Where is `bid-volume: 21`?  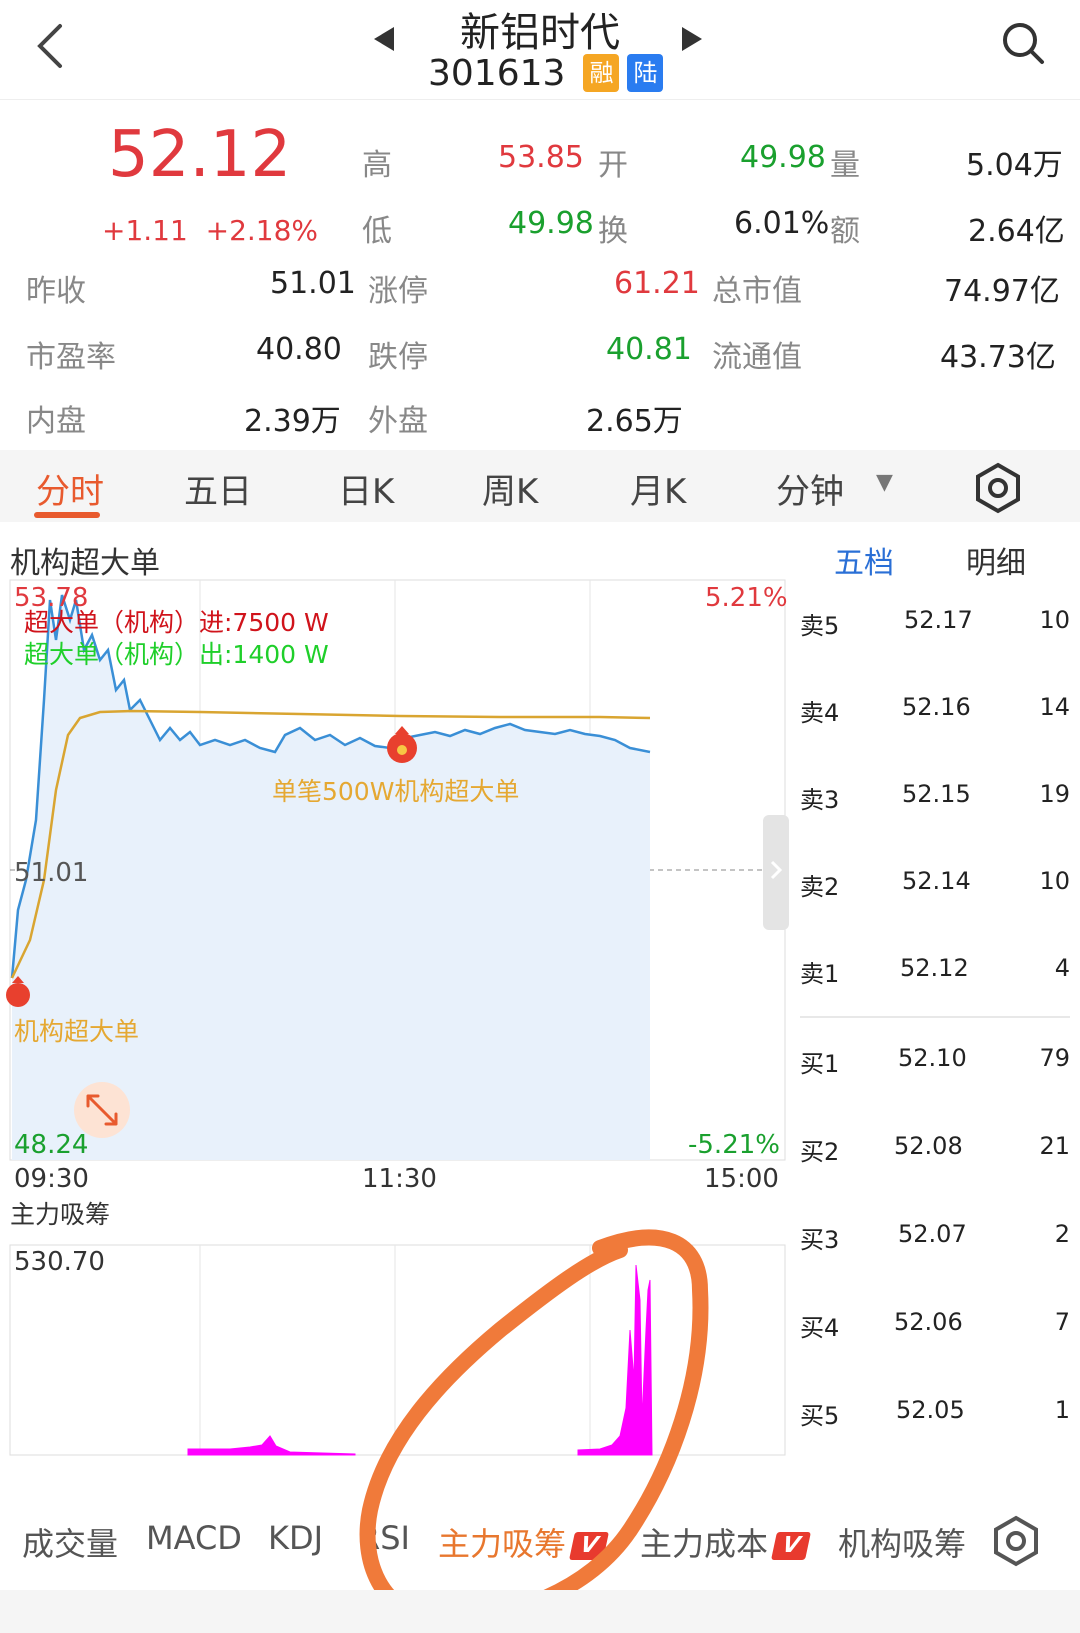 bid-volume: 21 is located at coordinates (1054, 1146).